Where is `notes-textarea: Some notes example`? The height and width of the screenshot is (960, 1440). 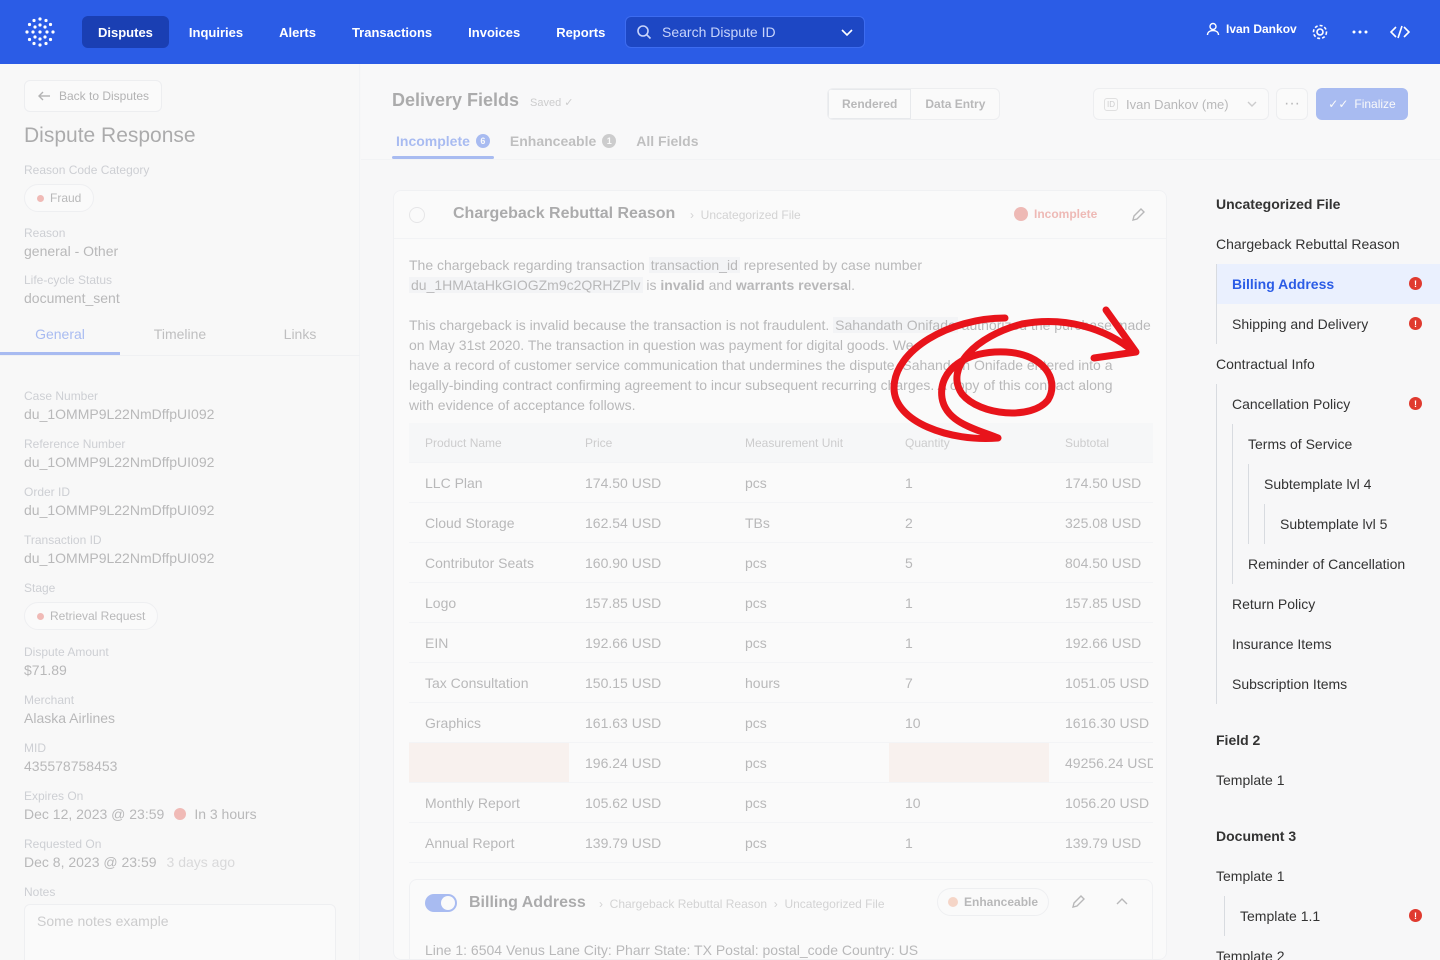
notes-textarea: Some notes example is located at coordinates (180, 932).